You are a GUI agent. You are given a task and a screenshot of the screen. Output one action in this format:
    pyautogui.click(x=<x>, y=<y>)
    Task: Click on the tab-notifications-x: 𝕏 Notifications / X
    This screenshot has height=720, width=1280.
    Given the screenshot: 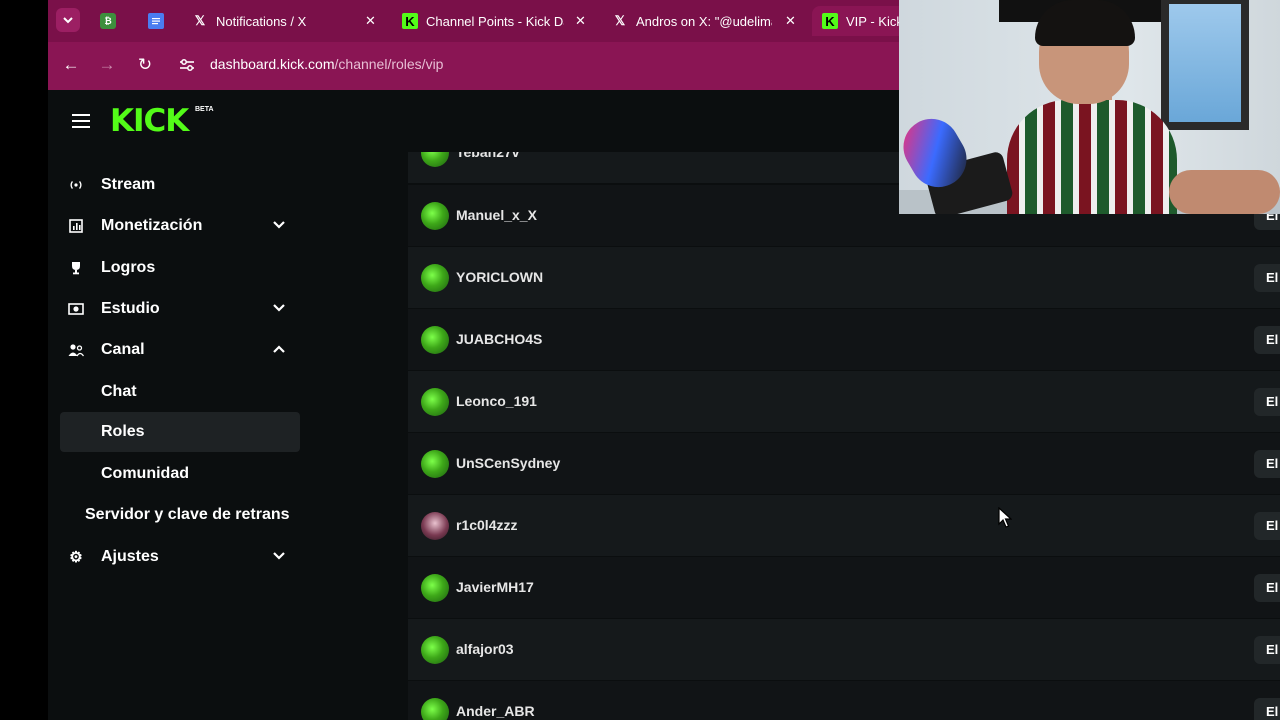 What is the action you would take?
    pyautogui.click(x=272, y=21)
    